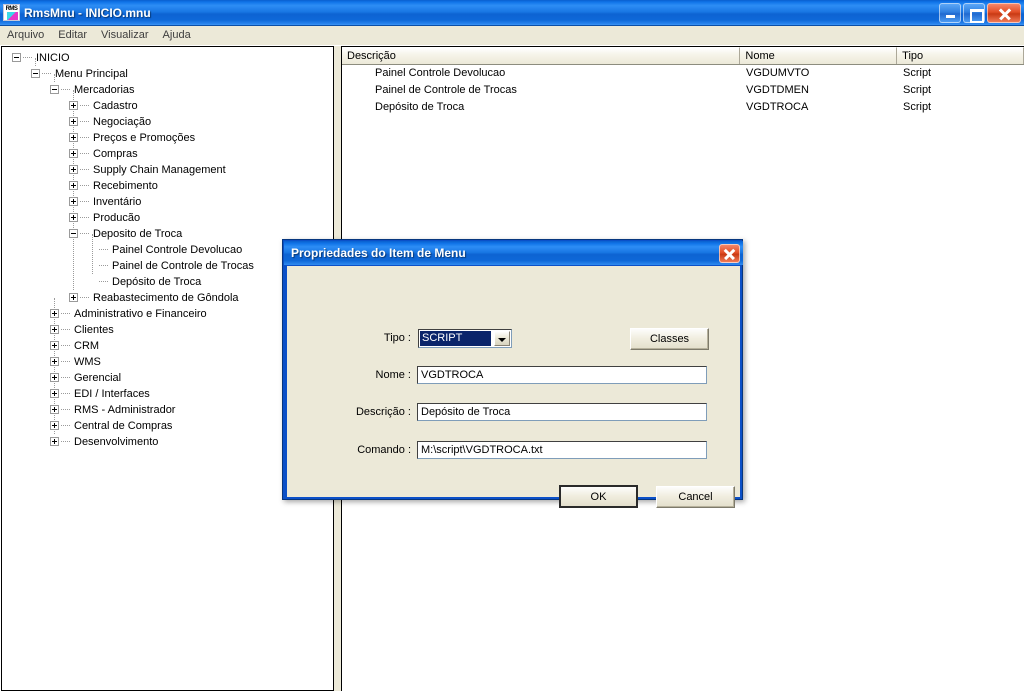  What do you see at coordinates (446, 90) in the screenshot?
I see `table-cell-descricao: Painel de Controle de Trocas` at bounding box center [446, 90].